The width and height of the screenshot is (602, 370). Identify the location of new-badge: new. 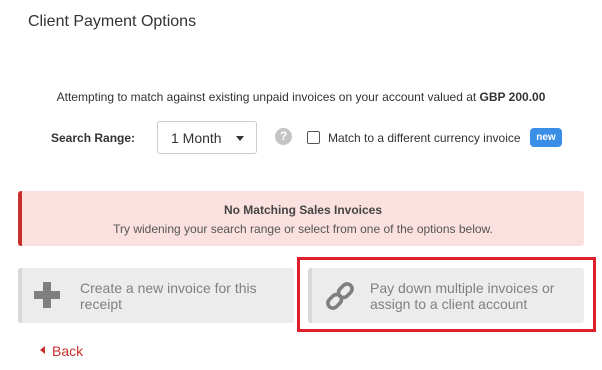
(546, 137).